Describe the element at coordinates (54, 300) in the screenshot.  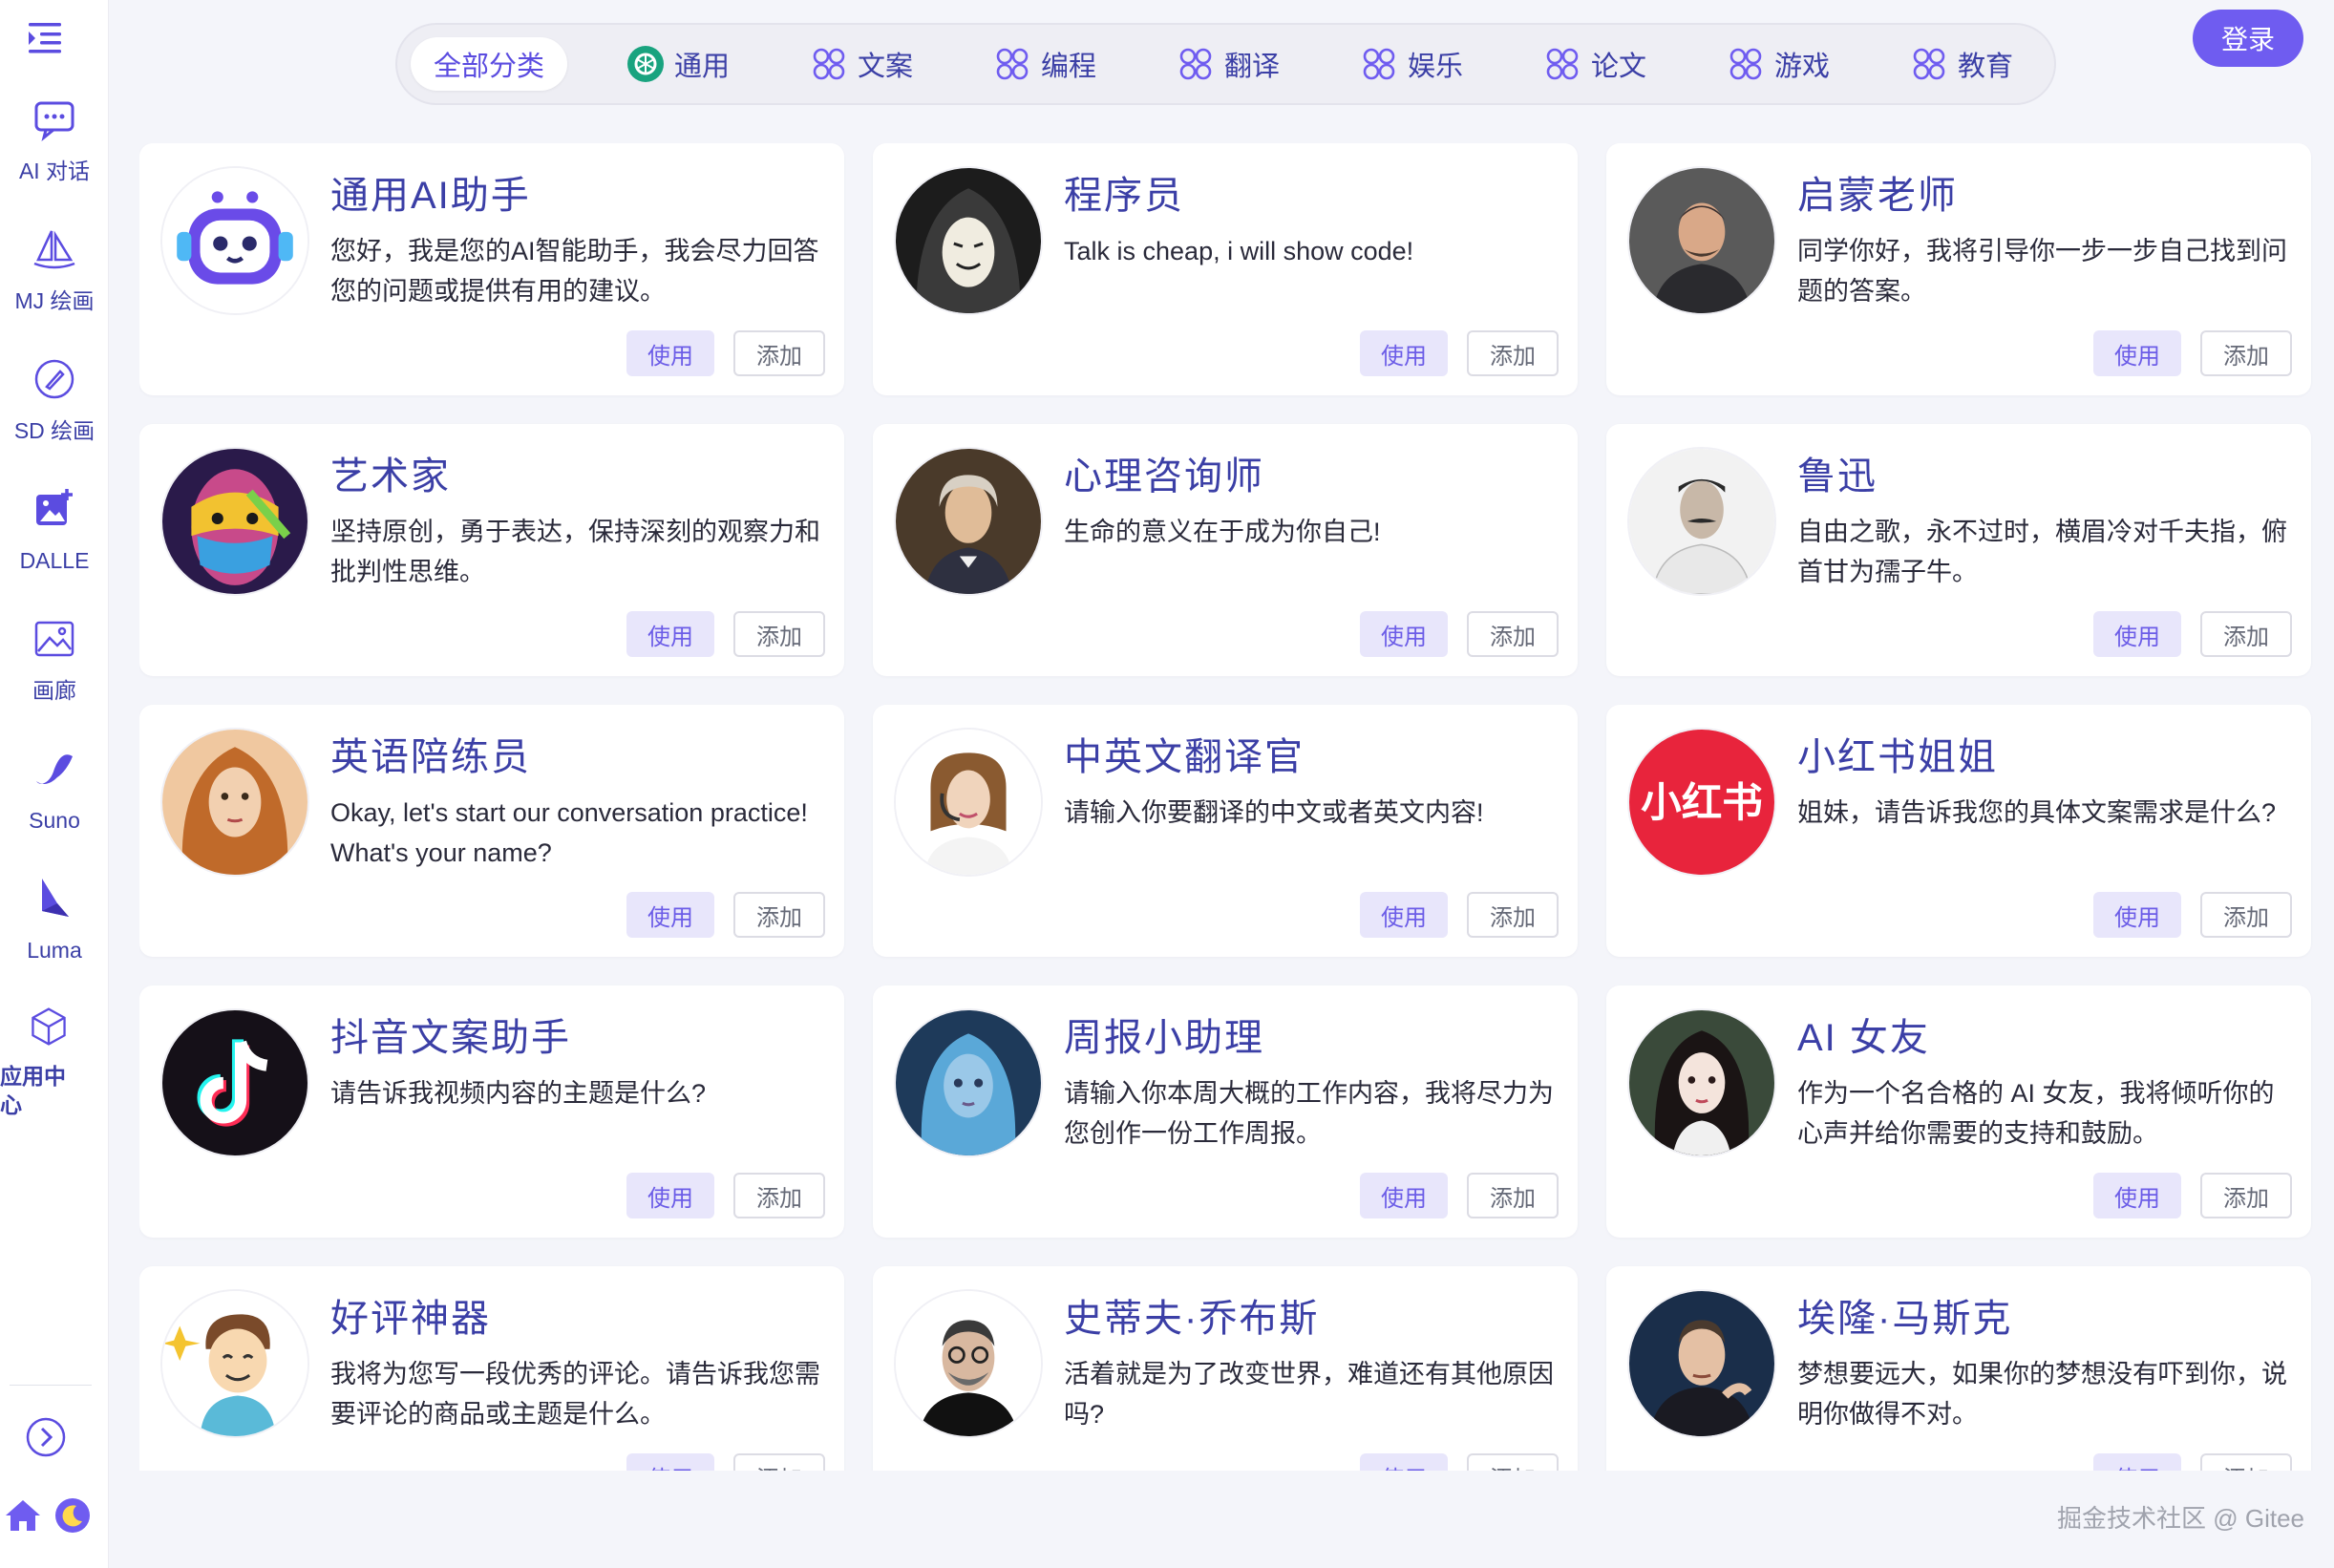
I see `sidebar-item-label: MJ 绘画` at that location.